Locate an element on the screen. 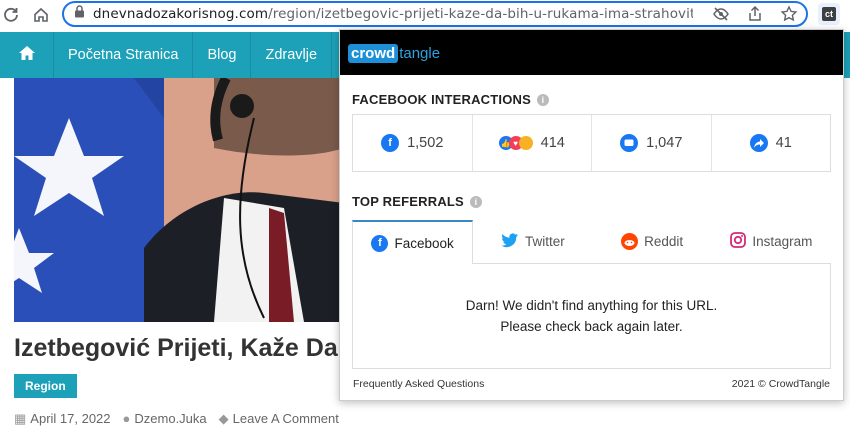 The width and height of the screenshot is (850, 436). crowdtangle-logo: crowd tangle is located at coordinates (394, 53).